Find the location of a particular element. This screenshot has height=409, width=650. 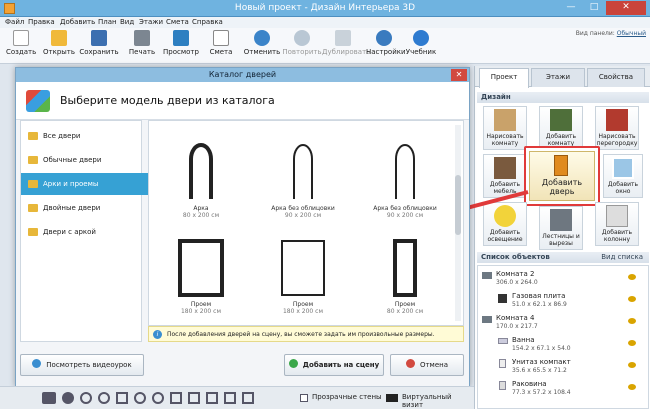

rotate-left-icon is located at coordinates (140, 398).